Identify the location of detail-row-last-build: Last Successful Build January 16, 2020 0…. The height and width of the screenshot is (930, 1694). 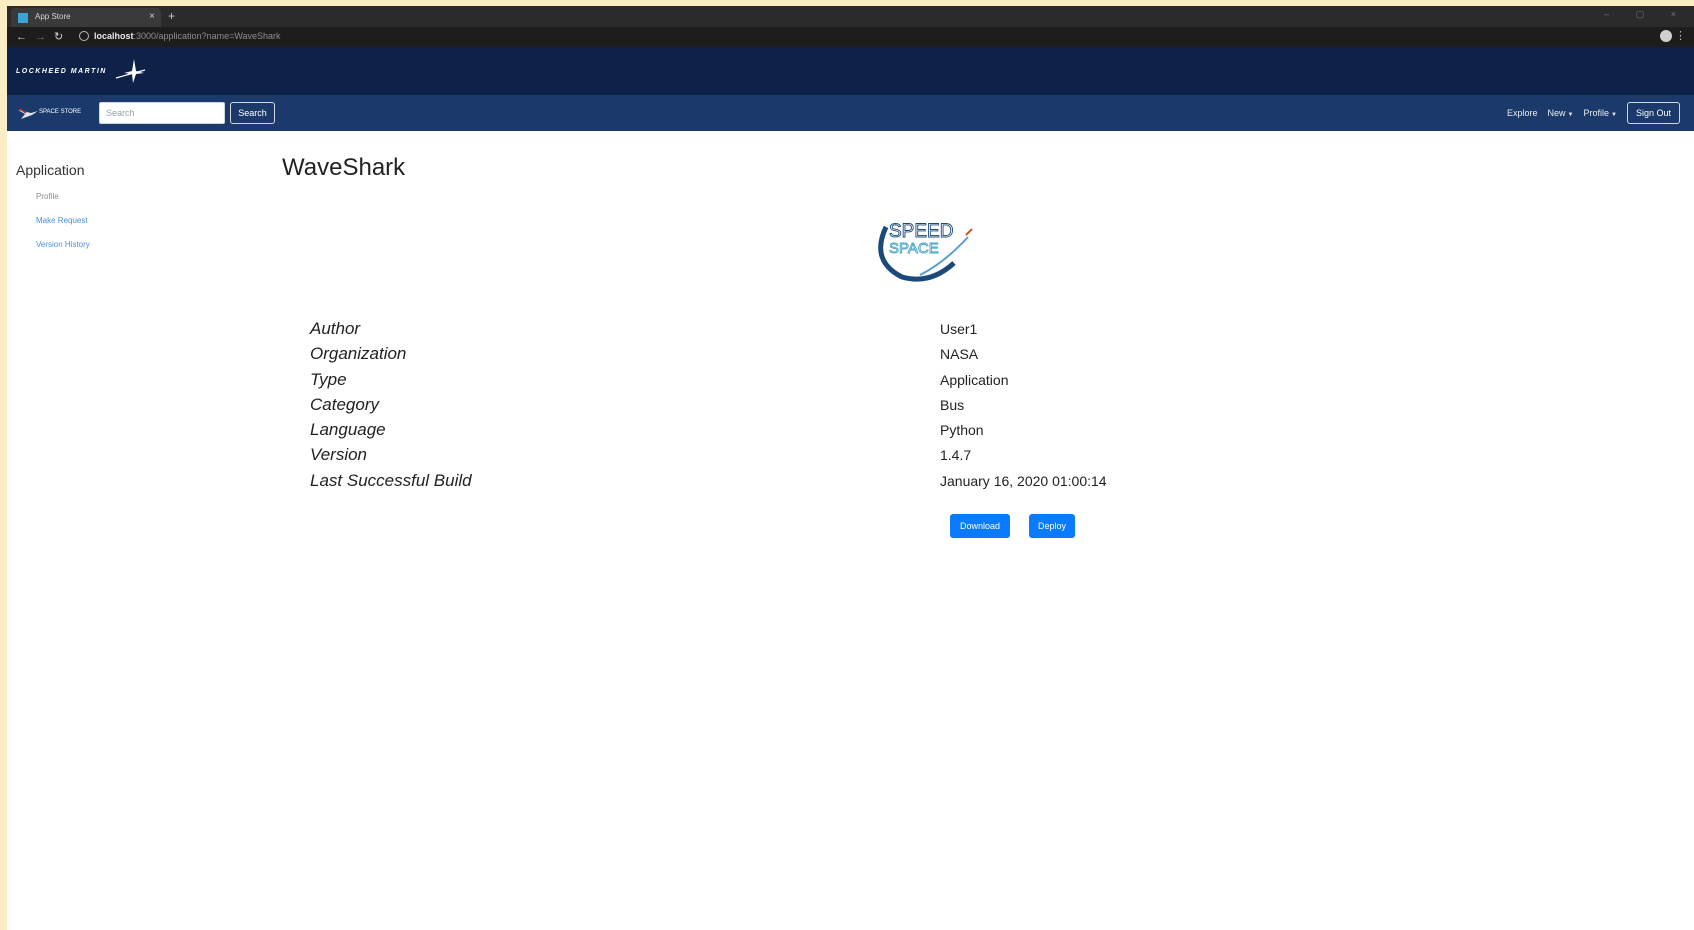
(760, 483).